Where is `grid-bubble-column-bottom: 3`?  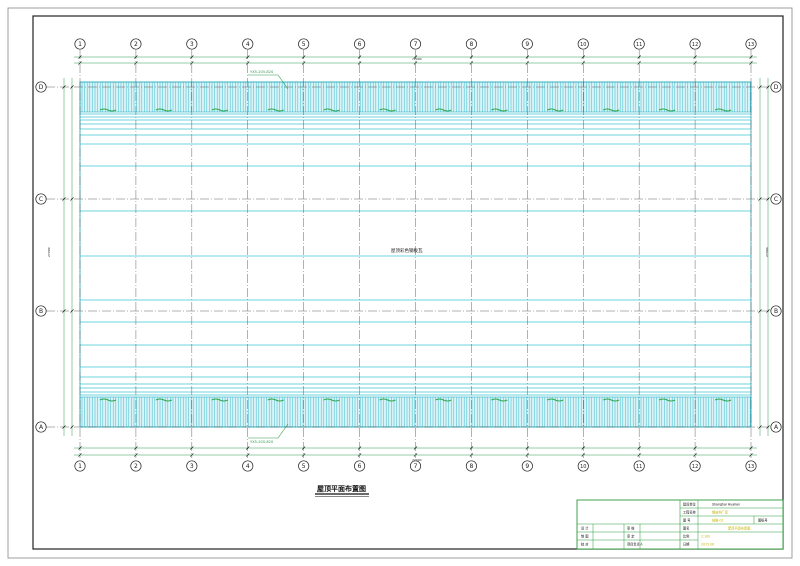
grid-bubble-column-bottom: 3 is located at coordinates (192, 466).